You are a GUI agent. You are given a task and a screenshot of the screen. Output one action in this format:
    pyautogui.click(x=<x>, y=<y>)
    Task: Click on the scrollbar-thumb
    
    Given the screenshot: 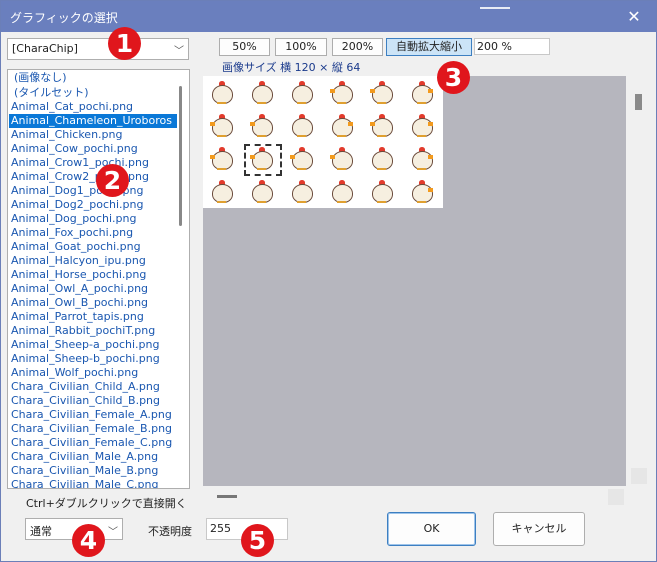 What is the action you would take?
    pyautogui.click(x=638, y=102)
    